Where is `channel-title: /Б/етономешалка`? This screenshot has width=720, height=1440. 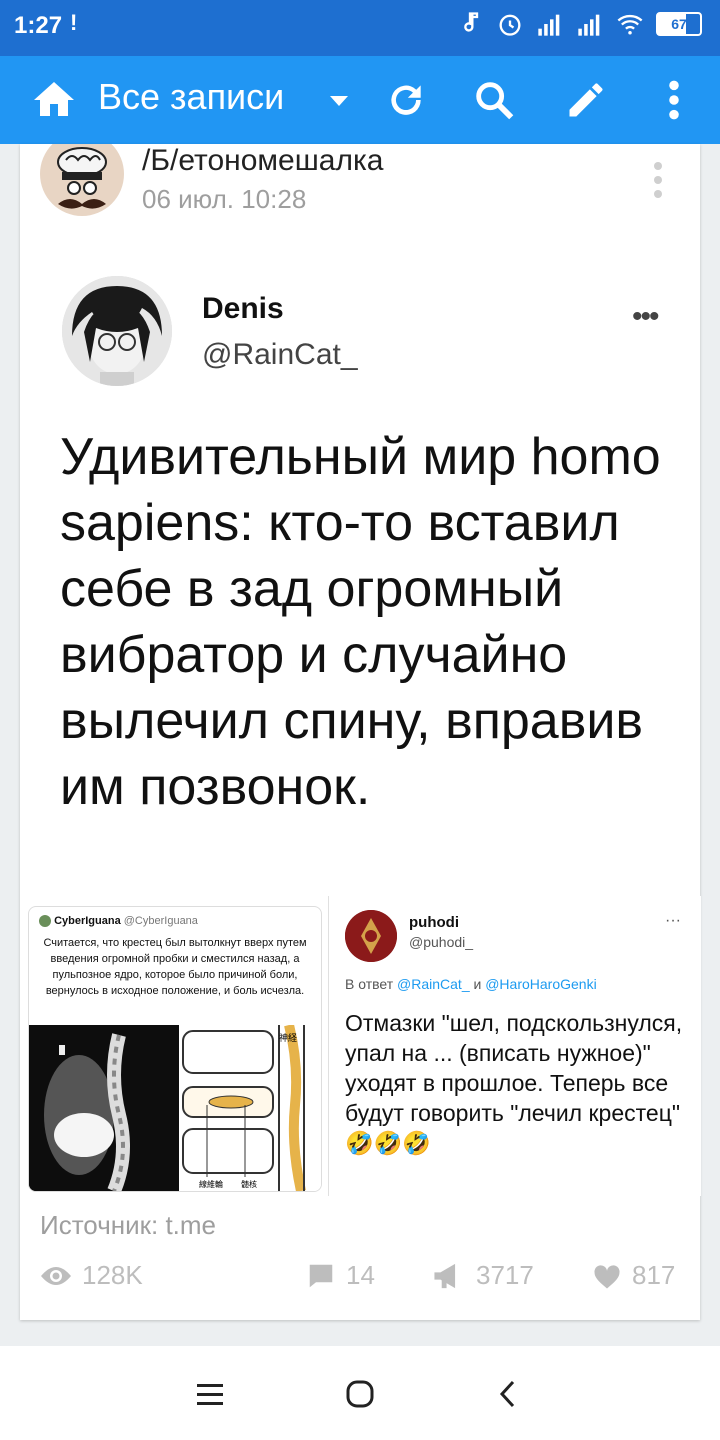
channel-title: /Б/етономешалка is located at coordinates (262, 161).